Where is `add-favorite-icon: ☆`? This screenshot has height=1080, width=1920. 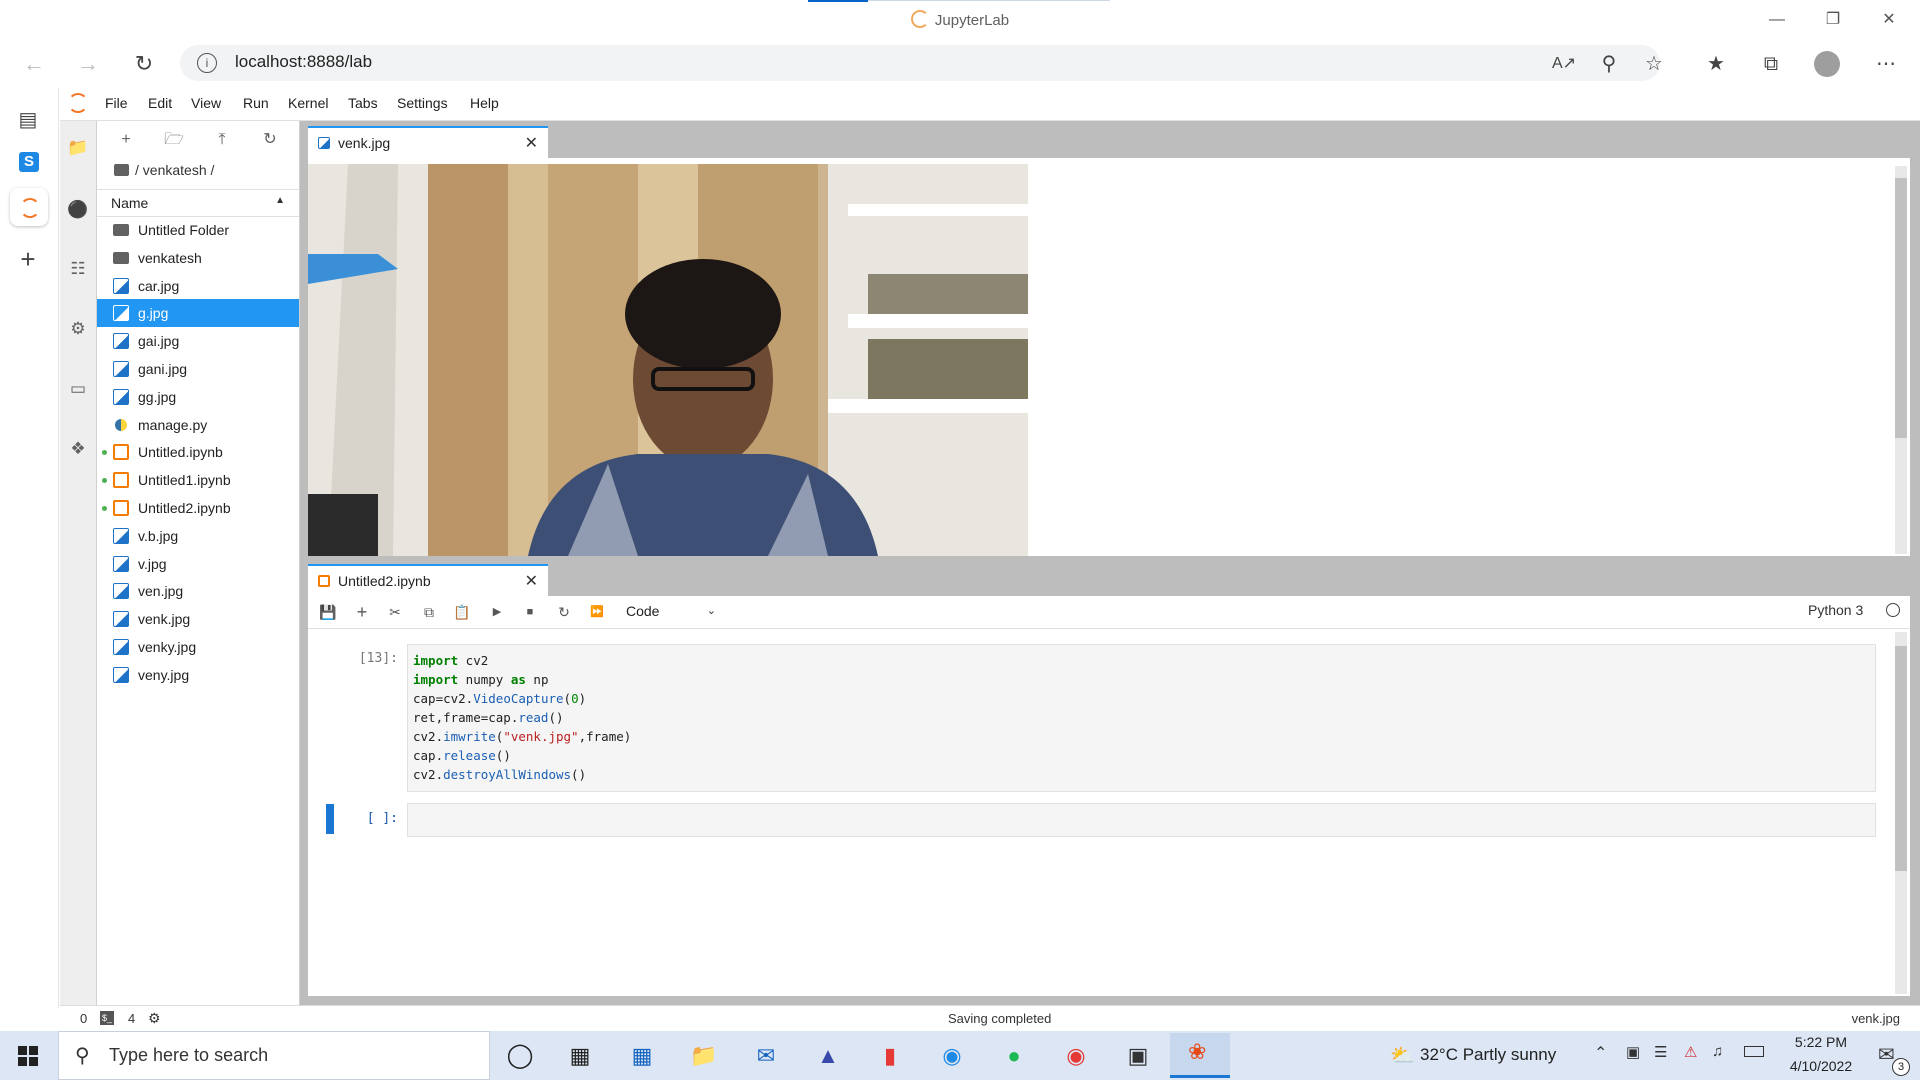 add-favorite-icon: ☆ is located at coordinates (1654, 64).